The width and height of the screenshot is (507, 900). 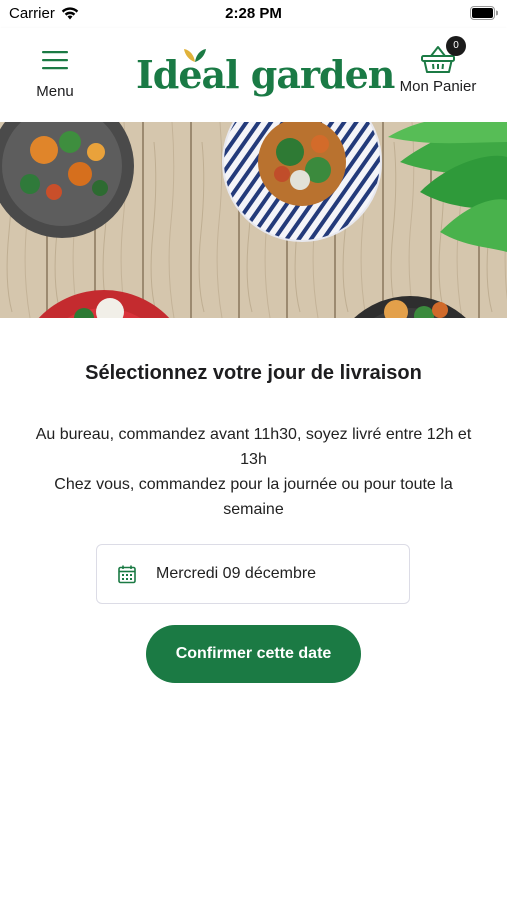 I want to click on calendar-icon, so click(x=127, y=574).